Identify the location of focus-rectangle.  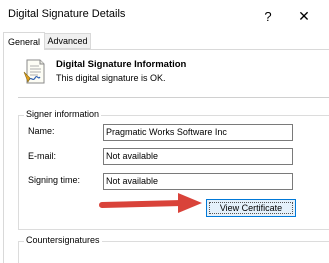
(251, 208).